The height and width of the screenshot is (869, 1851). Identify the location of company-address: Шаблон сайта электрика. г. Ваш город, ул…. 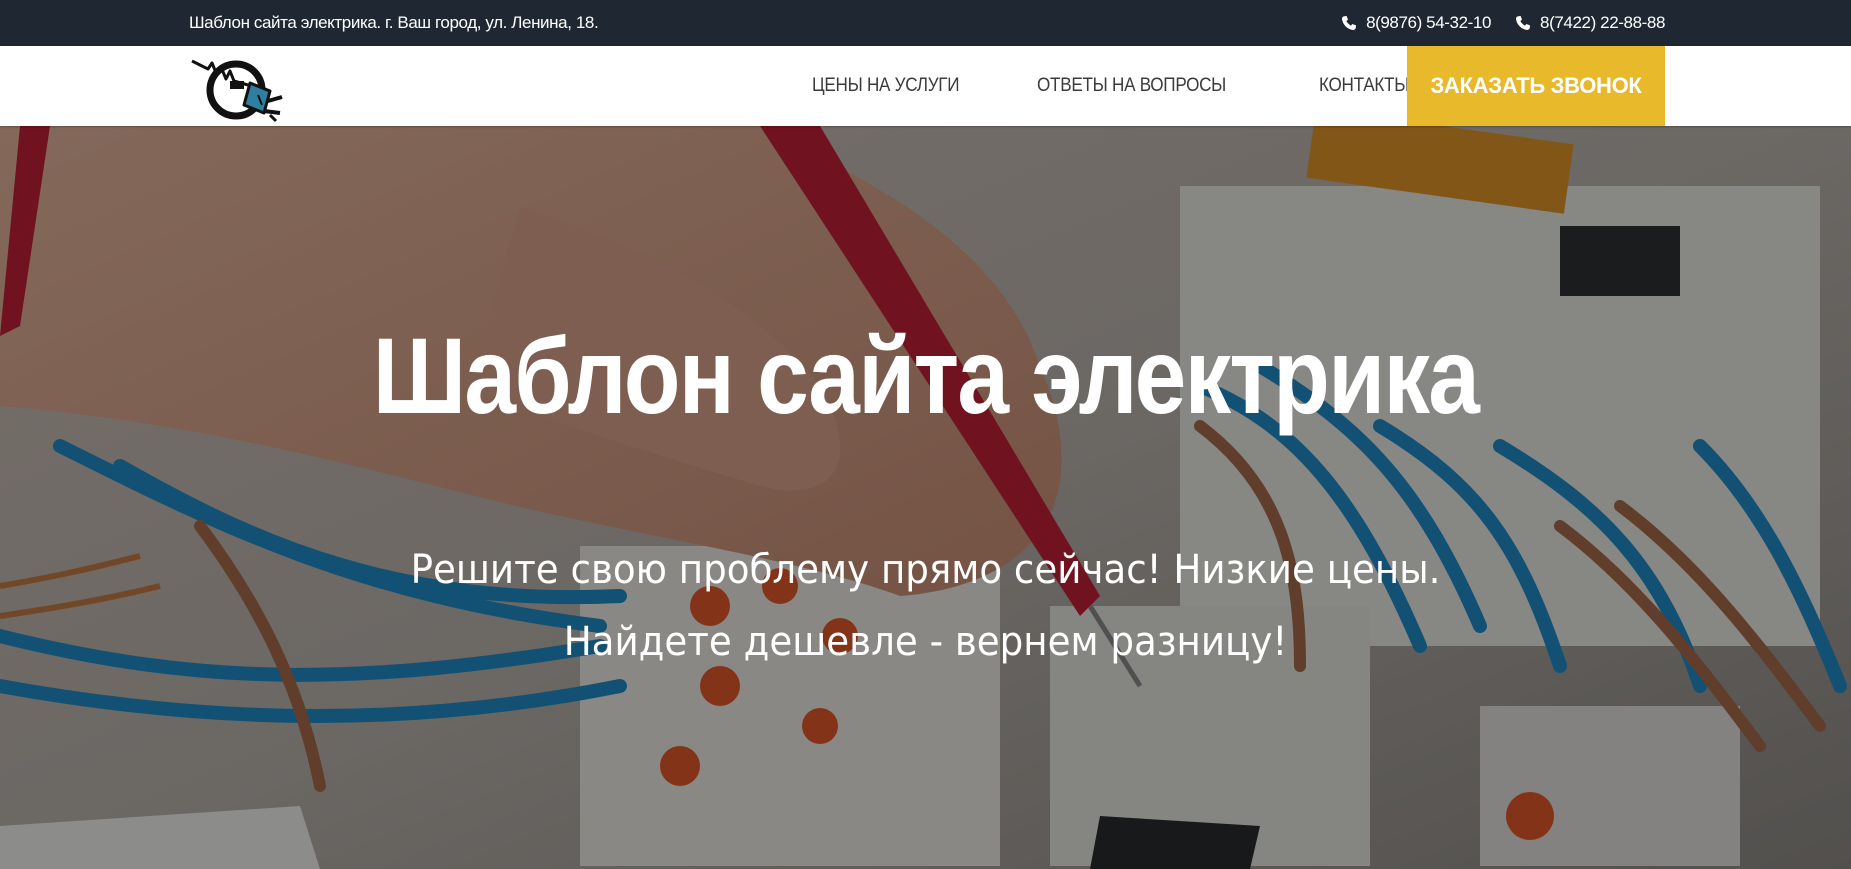
(394, 22).